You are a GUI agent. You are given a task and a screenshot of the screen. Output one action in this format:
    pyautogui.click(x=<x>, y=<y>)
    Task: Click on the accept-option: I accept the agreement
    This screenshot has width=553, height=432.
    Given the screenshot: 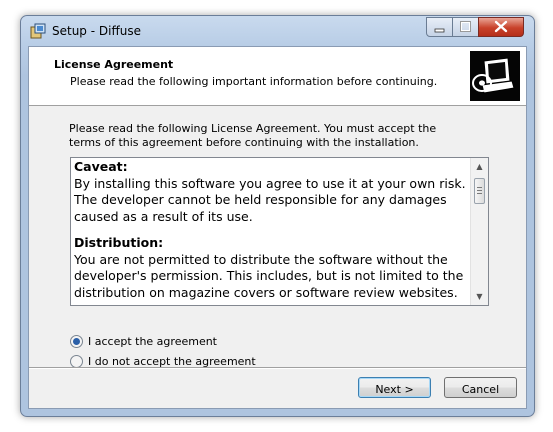 What is the action you would take?
    pyautogui.click(x=143, y=341)
    